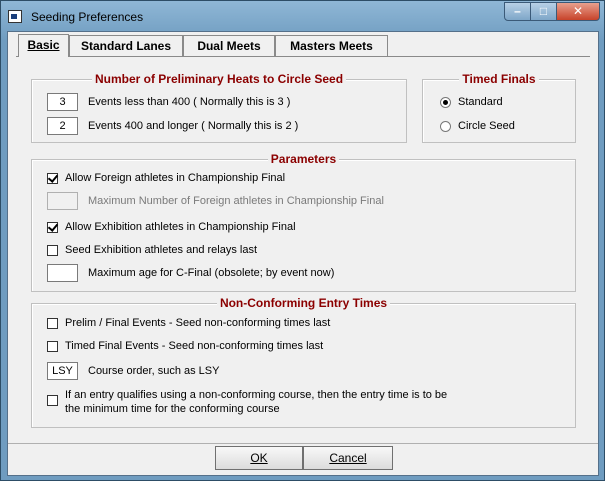 Image resolution: width=605 pixels, height=481 pixels. I want to click on window-title: Seeding Preferences, so click(87, 17).